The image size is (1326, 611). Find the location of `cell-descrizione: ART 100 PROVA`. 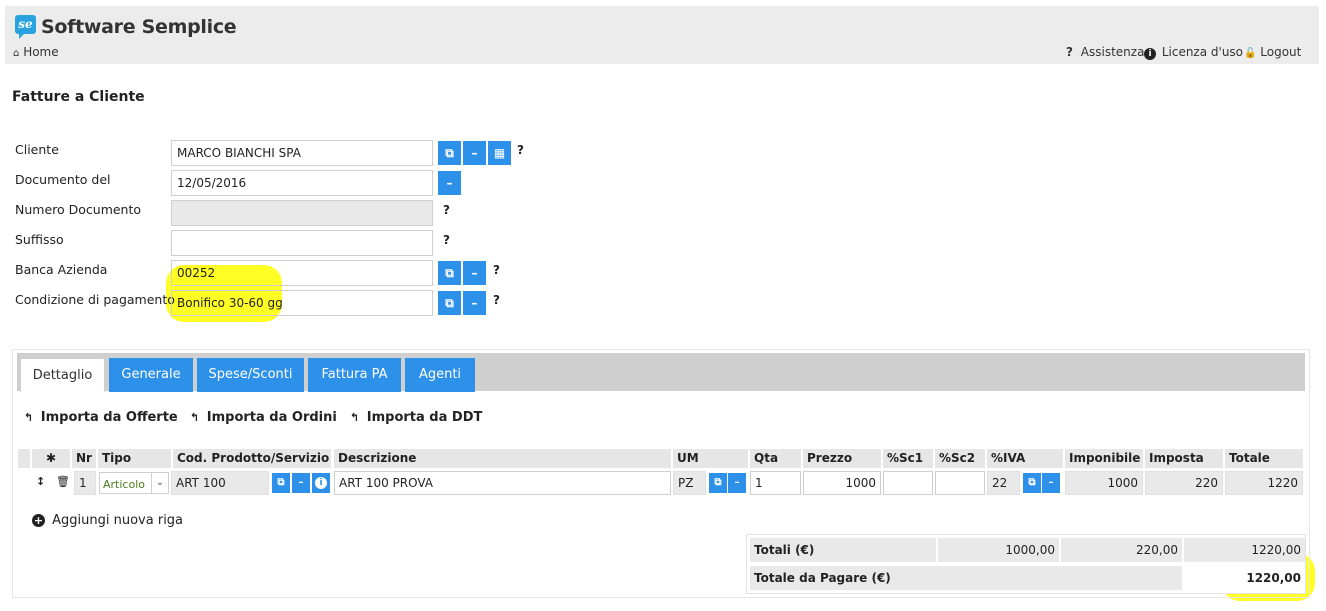

cell-descrizione: ART 100 PROVA is located at coordinates (502, 483).